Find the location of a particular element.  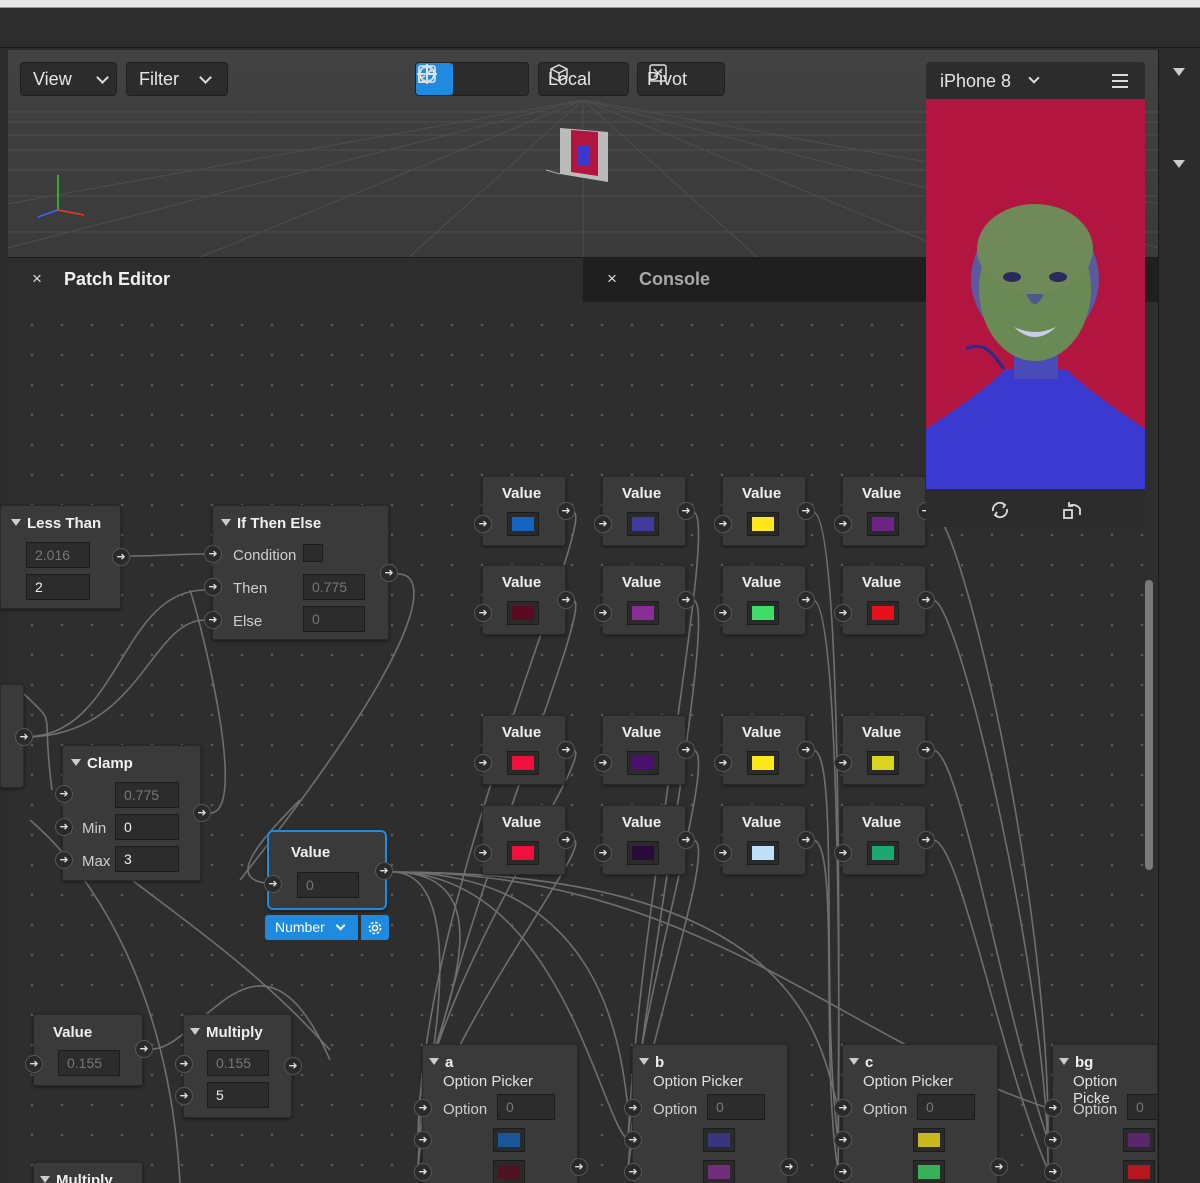

value-node: Value 0.155 is located at coordinates (88, 1050).